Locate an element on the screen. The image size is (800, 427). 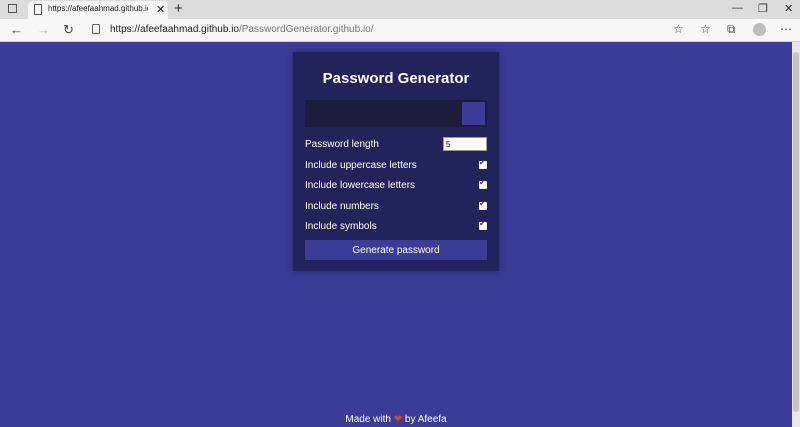
symbols-checkbox: ✔ is located at coordinates (483, 224).